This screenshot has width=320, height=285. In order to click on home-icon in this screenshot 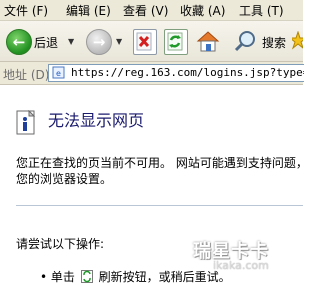, I will do `click(208, 41)`.